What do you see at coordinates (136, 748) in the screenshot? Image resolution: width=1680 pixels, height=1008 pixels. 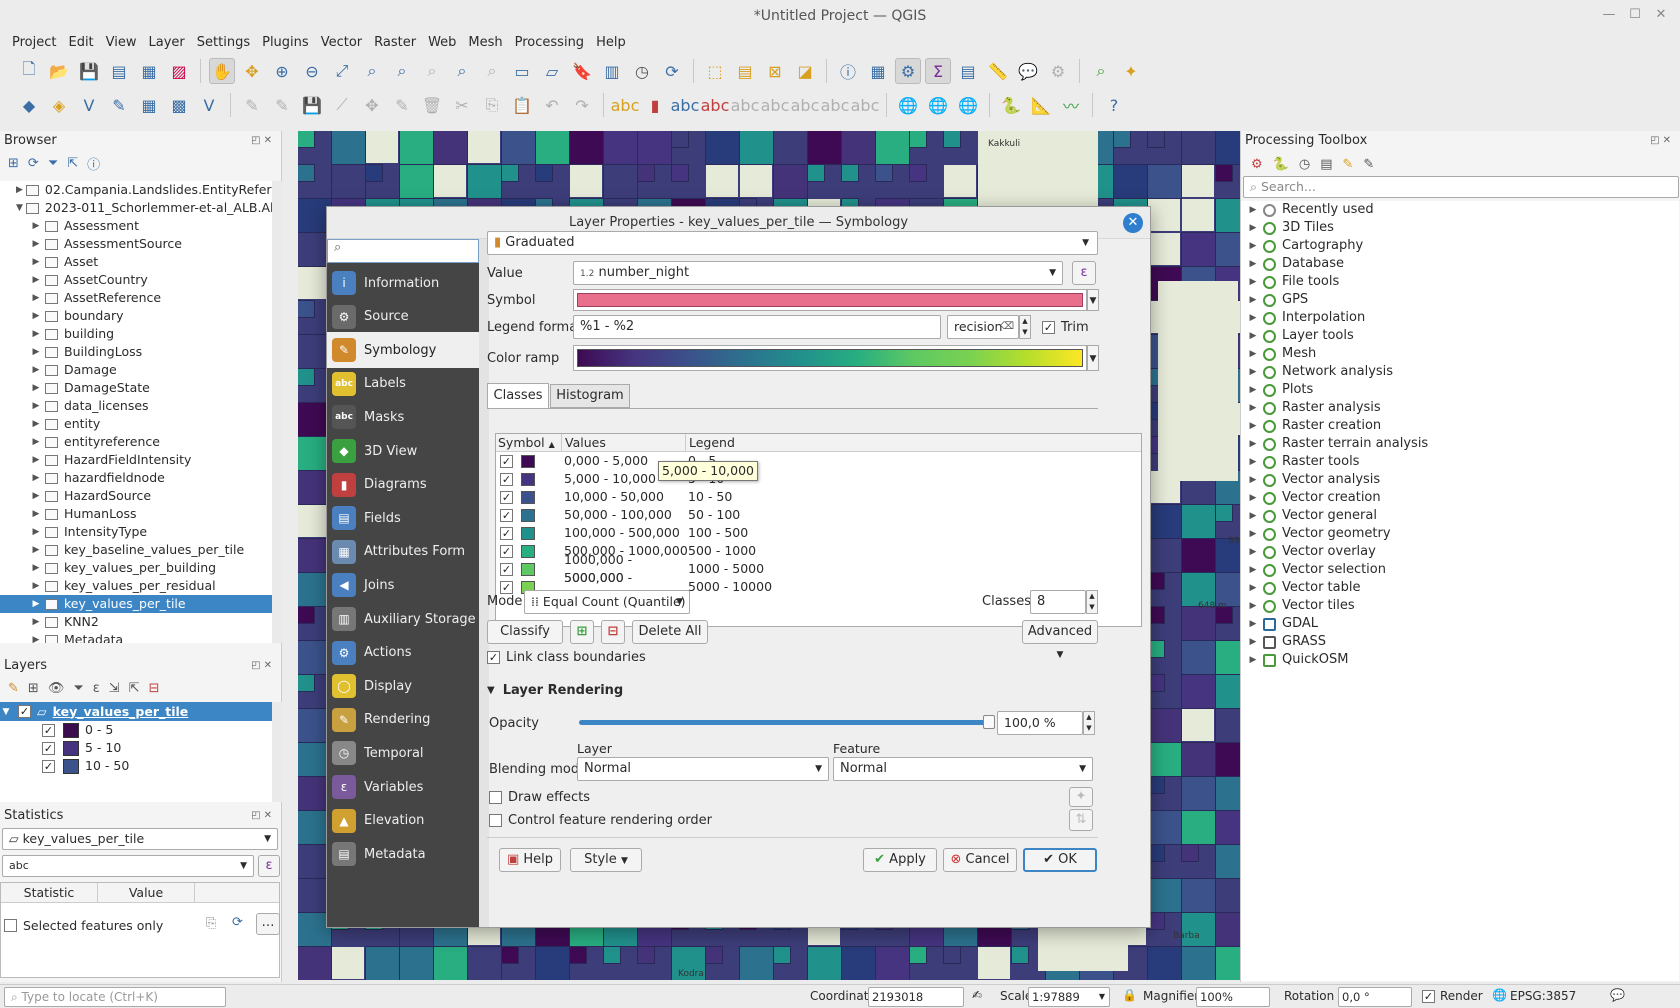 I see `legend-item: ✓ 5 - 10` at bounding box center [136, 748].